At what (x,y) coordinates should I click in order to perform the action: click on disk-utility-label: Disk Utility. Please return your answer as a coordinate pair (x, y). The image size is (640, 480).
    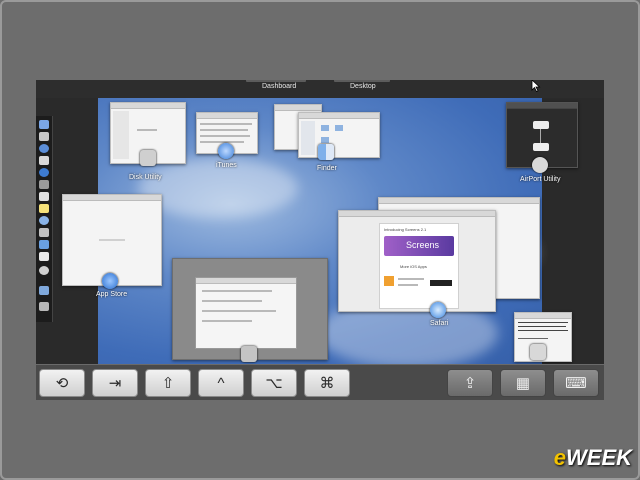
    Looking at the image, I should click on (145, 177).